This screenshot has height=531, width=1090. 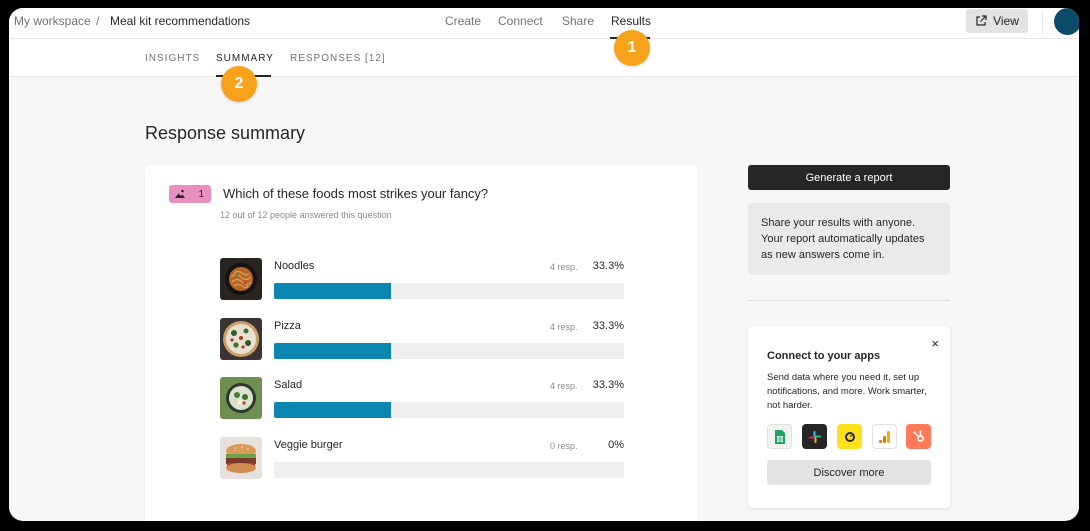 What do you see at coordinates (225, 133) in the screenshot?
I see `page-title: Response summary` at bounding box center [225, 133].